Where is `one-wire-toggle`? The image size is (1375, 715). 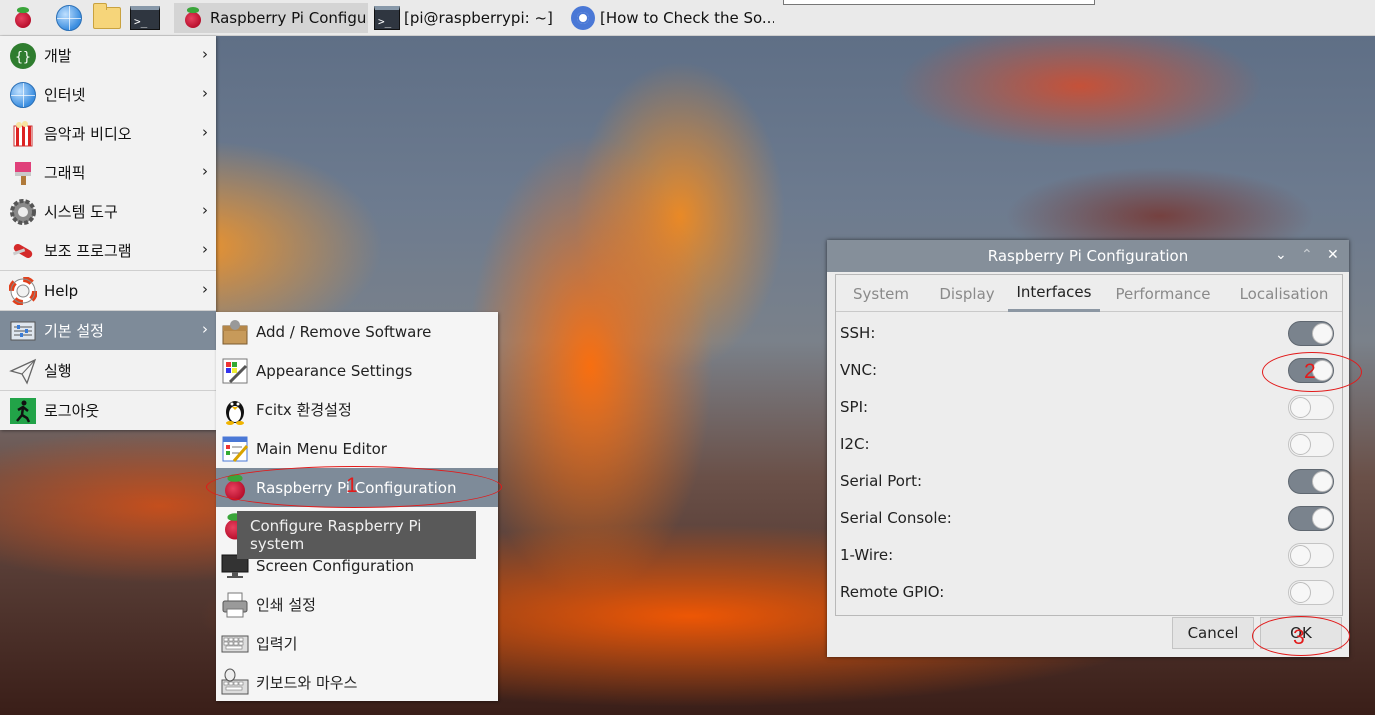
one-wire-toggle is located at coordinates (1311, 555).